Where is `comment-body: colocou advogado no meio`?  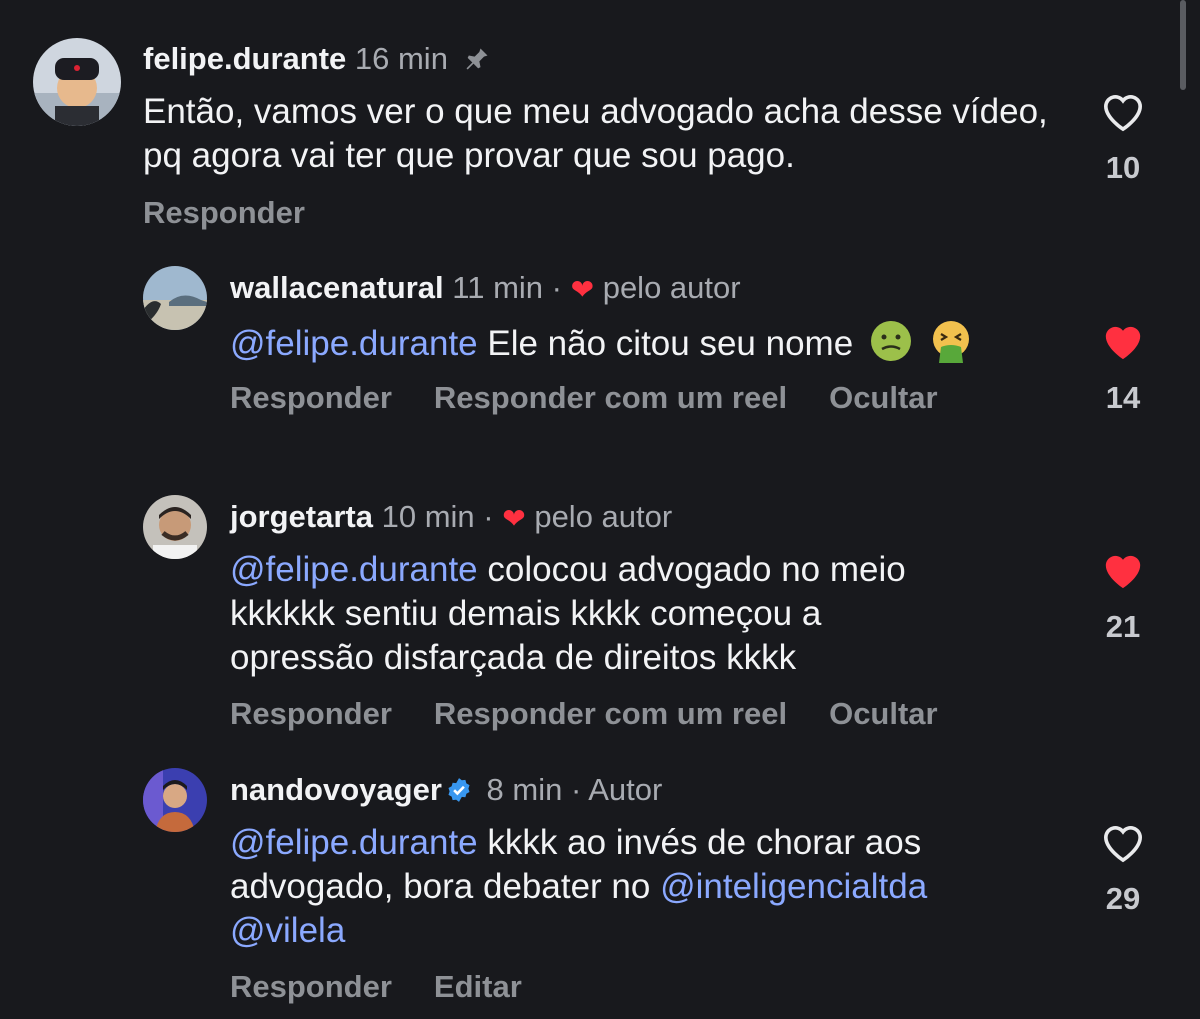
comment-body: colocou advogado no meio is located at coordinates (696, 569).